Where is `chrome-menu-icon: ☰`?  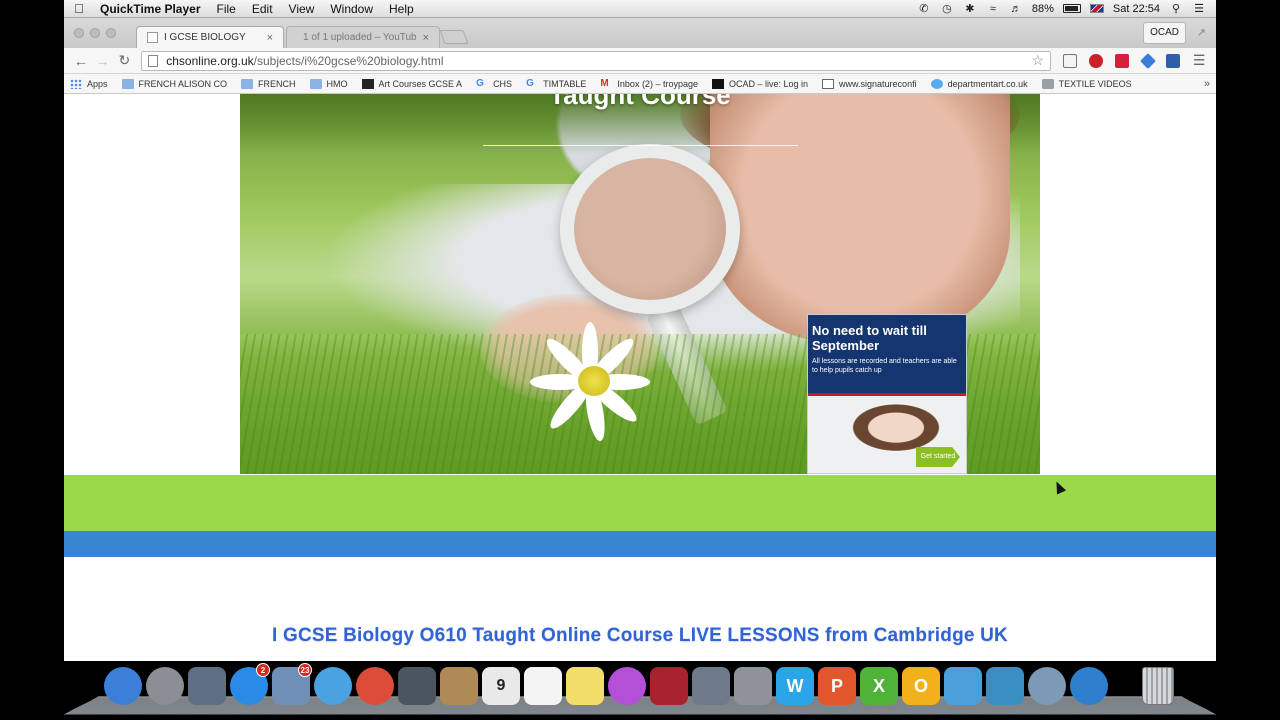
chrome-menu-icon: ☰ is located at coordinates (1199, 60).